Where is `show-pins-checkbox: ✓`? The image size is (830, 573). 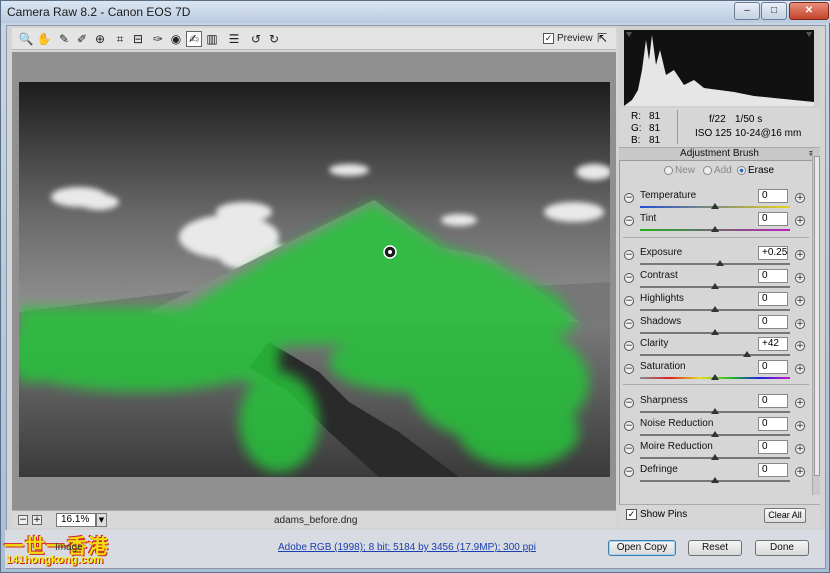 show-pins-checkbox: ✓ is located at coordinates (631, 514).